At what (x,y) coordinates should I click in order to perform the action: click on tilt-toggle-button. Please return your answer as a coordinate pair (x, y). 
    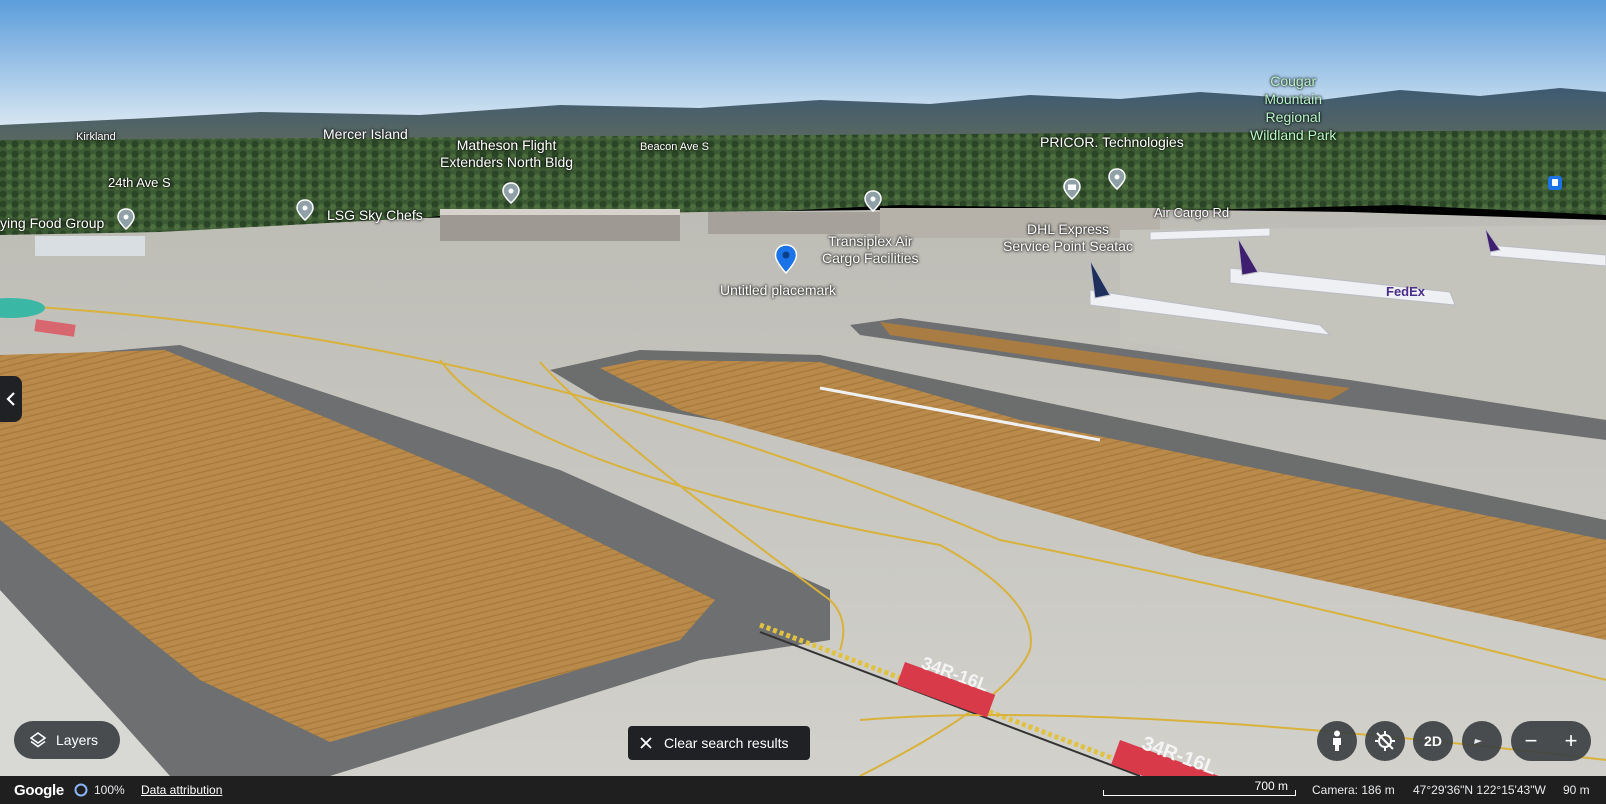
    Looking at the image, I should click on (1385, 741).